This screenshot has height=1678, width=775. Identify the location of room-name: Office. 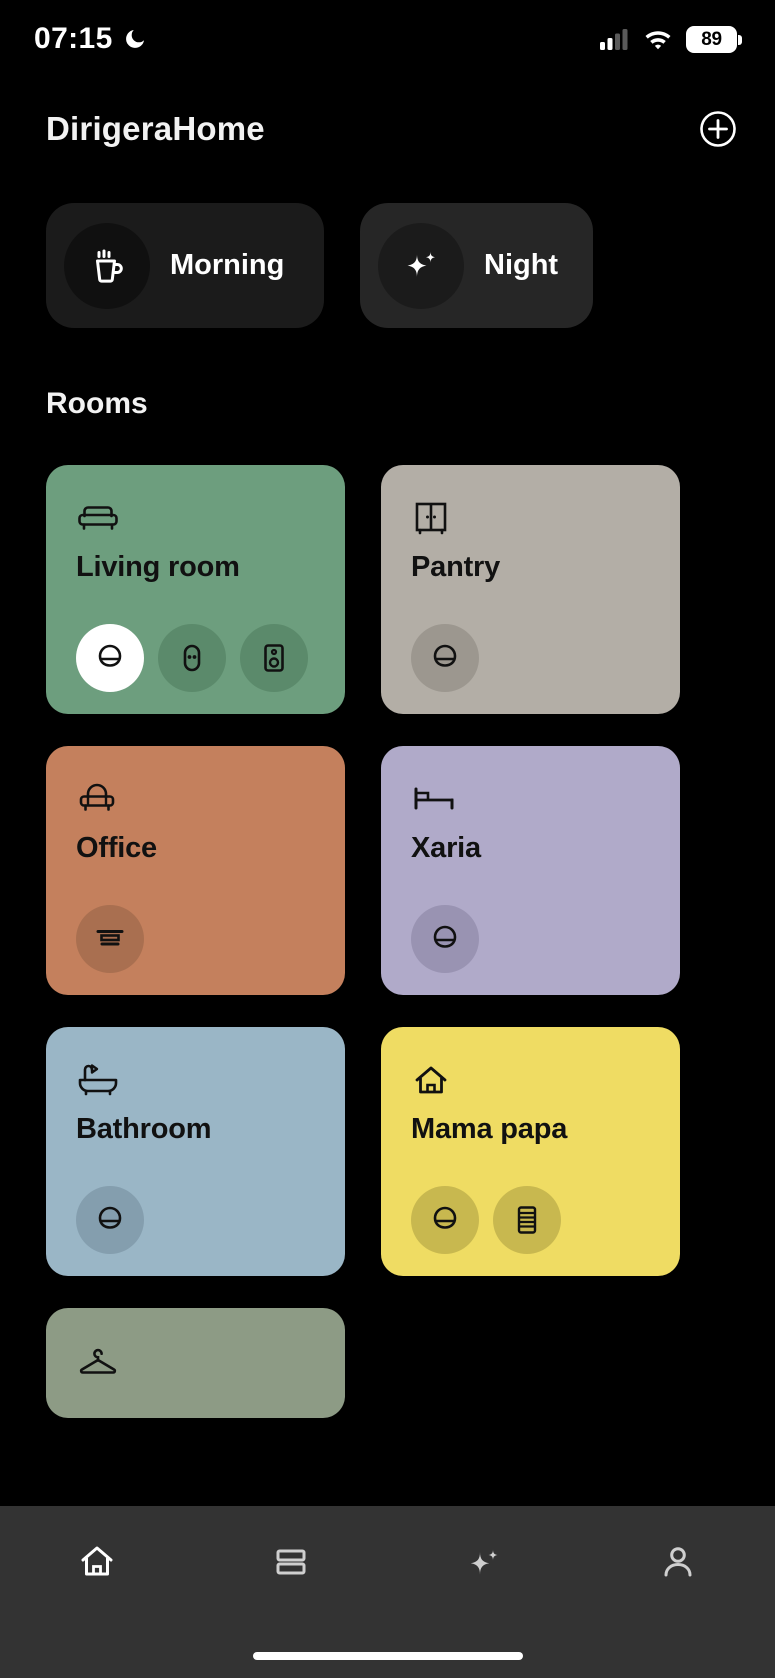
(116, 848).